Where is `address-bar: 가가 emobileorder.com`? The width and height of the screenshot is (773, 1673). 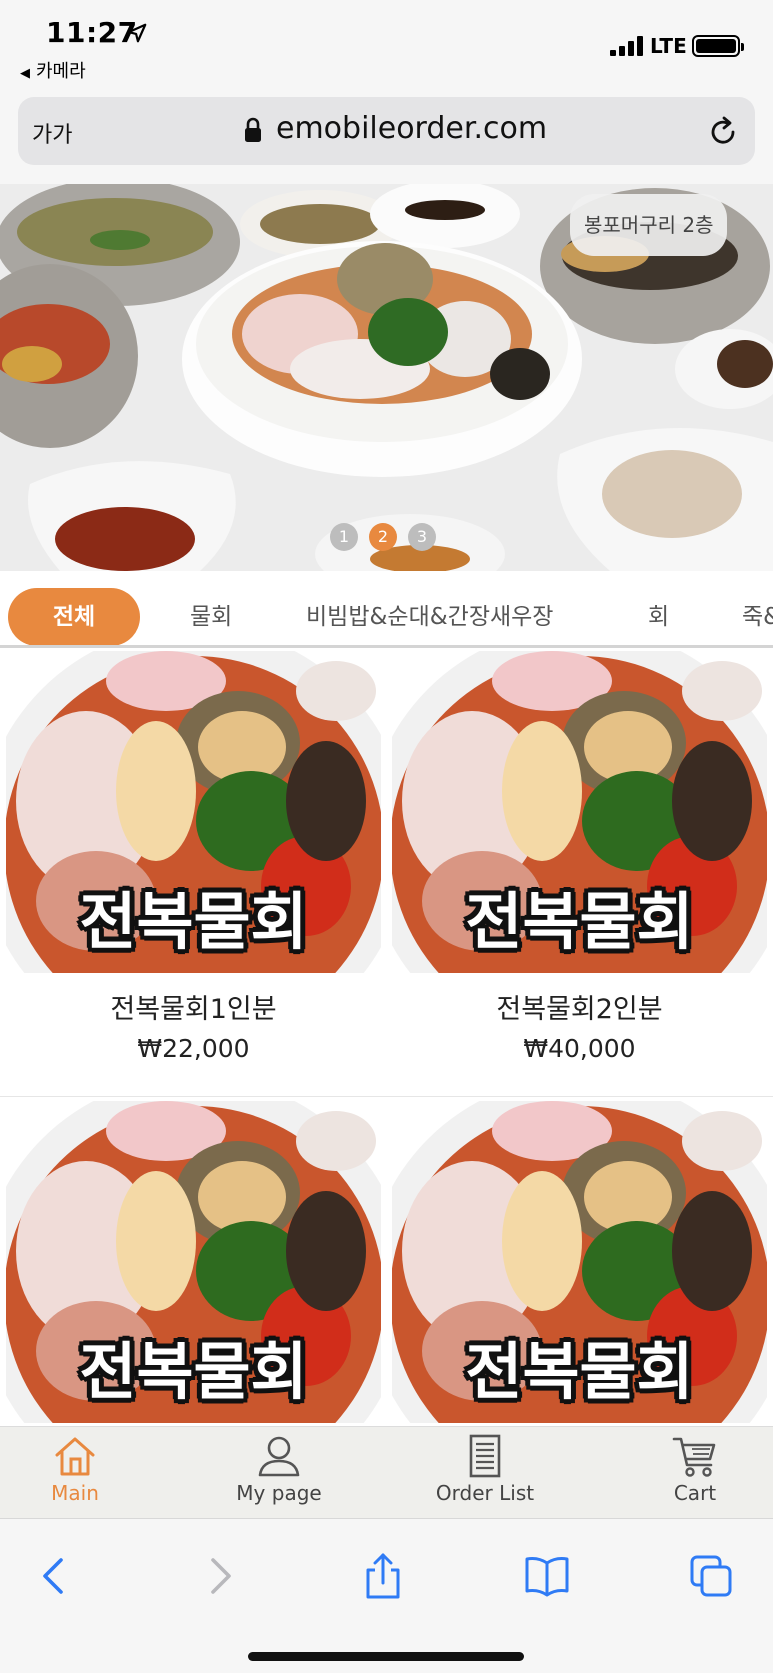 address-bar: 가가 emobileorder.com is located at coordinates (386, 131).